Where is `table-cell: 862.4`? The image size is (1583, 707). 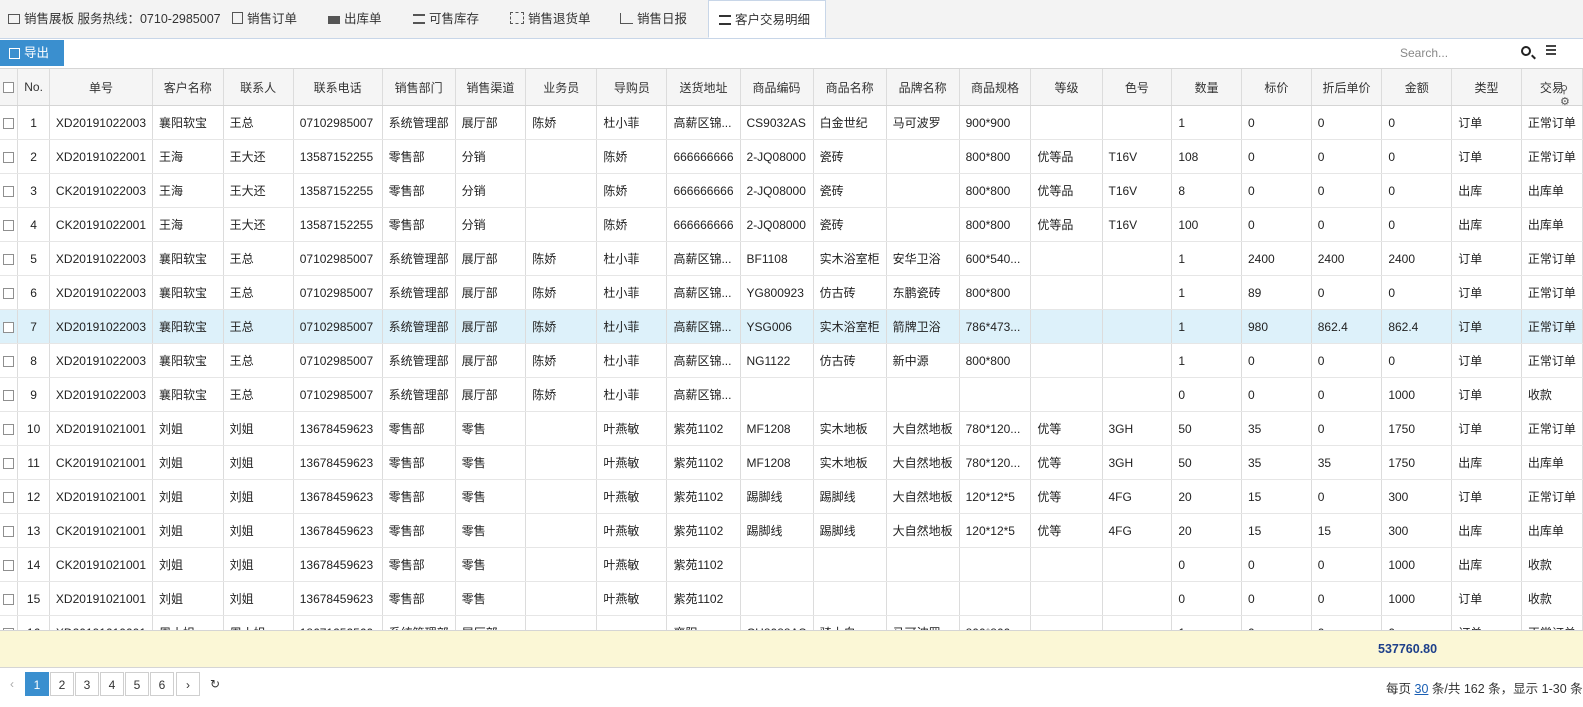
table-cell: 862.4 is located at coordinates (1417, 326).